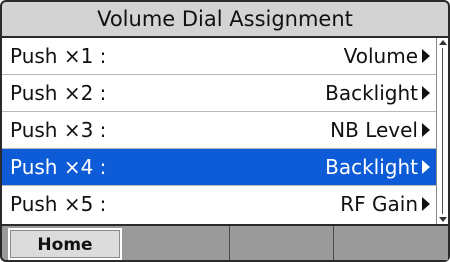 The height and width of the screenshot is (262, 450). Describe the element at coordinates (219, 93) in the screenshot. I see `assignment-row-push-2: Push ×2 : Backlight` at that location.